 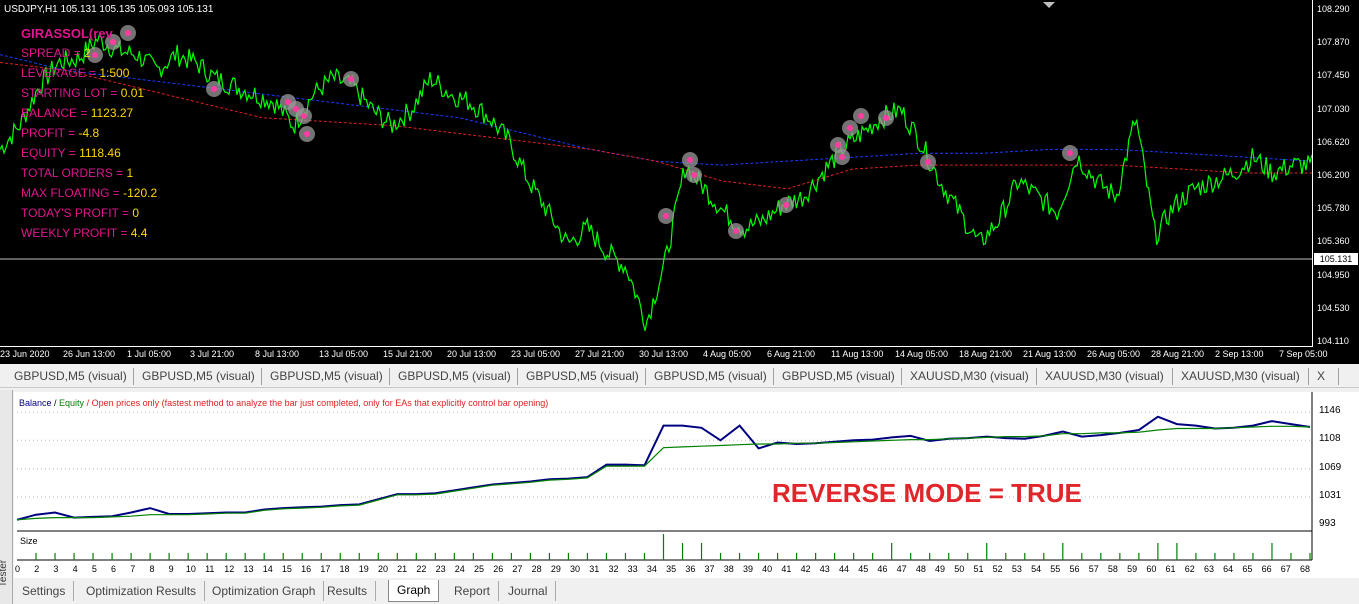 I want to click on graph-x-label: 38, so click(x=728, y=569).